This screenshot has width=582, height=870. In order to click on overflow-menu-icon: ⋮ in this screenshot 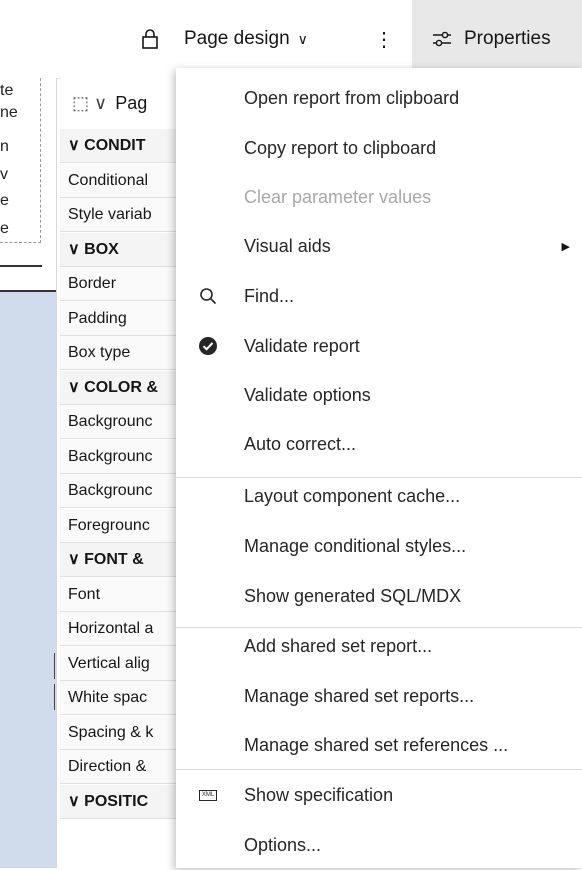, I will do `click(384, 39)`.